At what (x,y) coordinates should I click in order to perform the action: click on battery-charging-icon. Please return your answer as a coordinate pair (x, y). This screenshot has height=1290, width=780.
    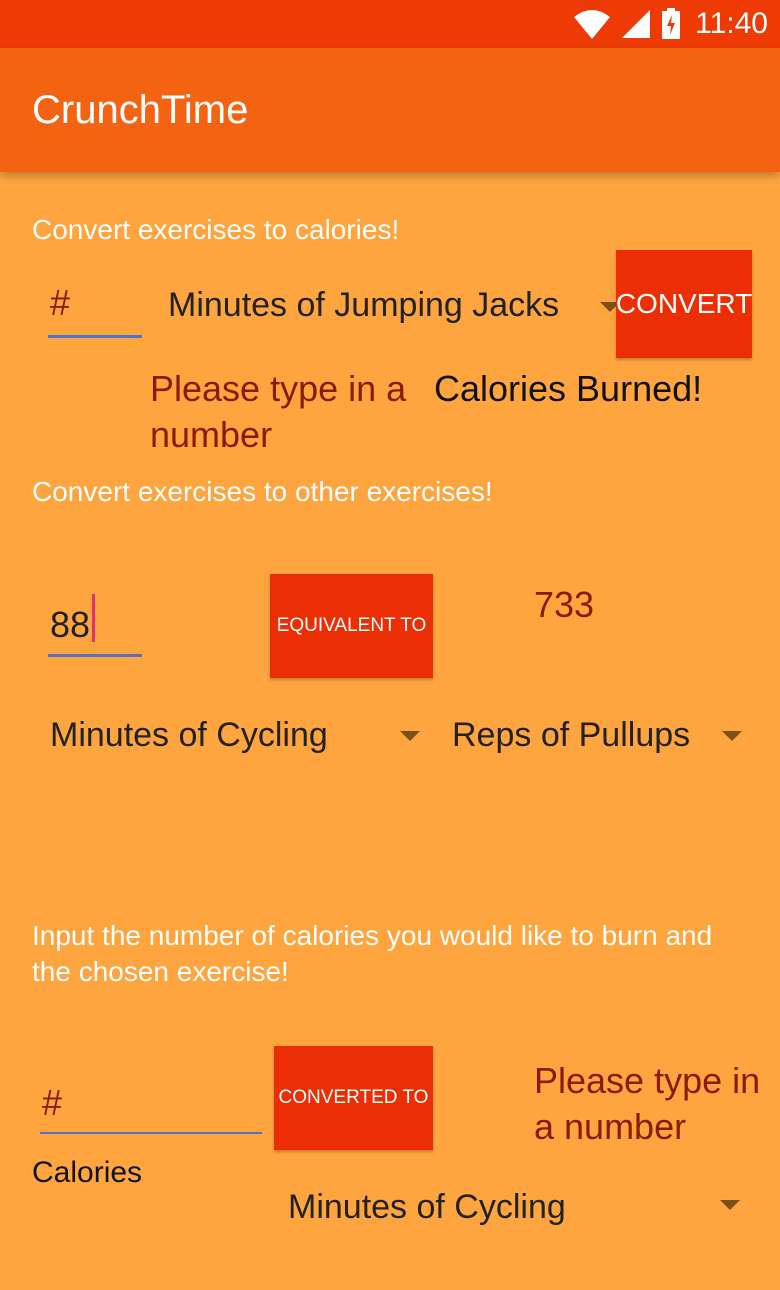
    Looking at the image, I should click on (671, 23).